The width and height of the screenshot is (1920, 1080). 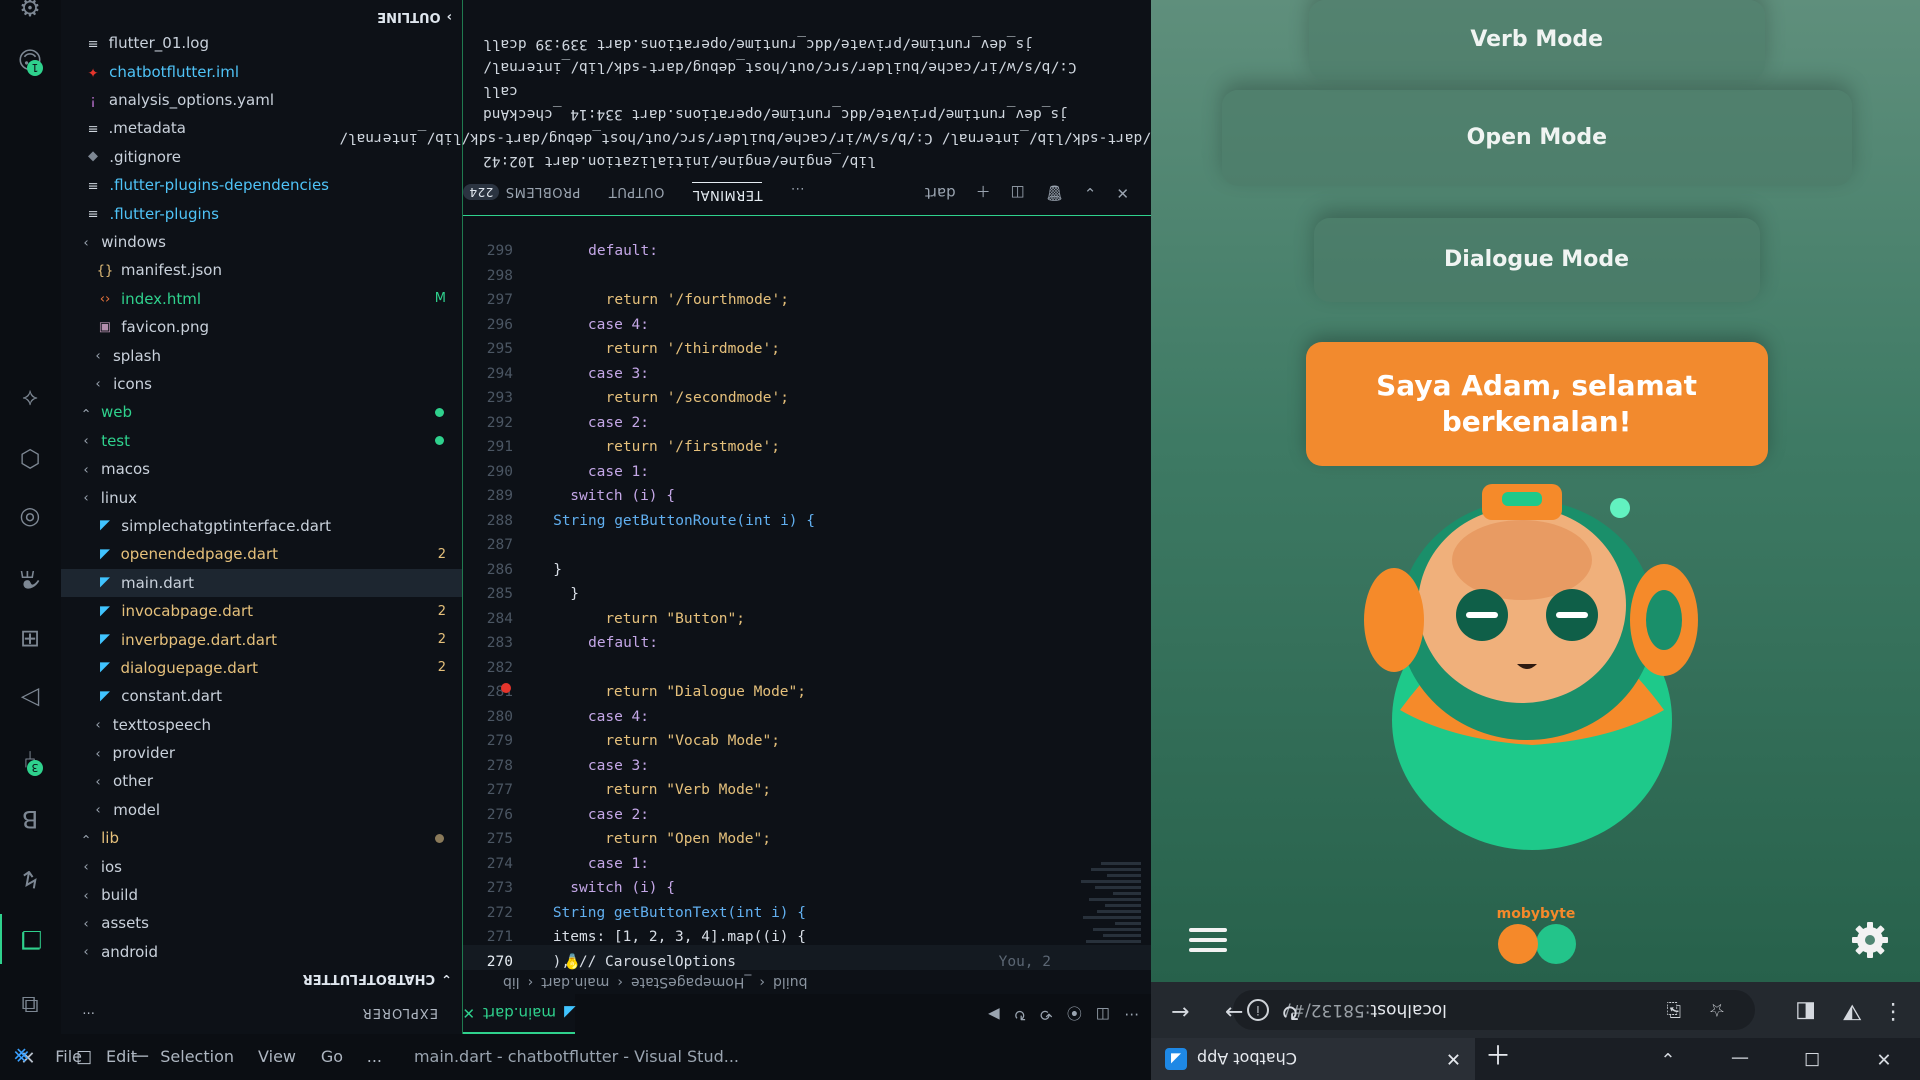 What do you see at coordinates (1537, 138) in the screenshot?
I see `open-mode-button: Open Mode` at bounding box center [1537, 138].